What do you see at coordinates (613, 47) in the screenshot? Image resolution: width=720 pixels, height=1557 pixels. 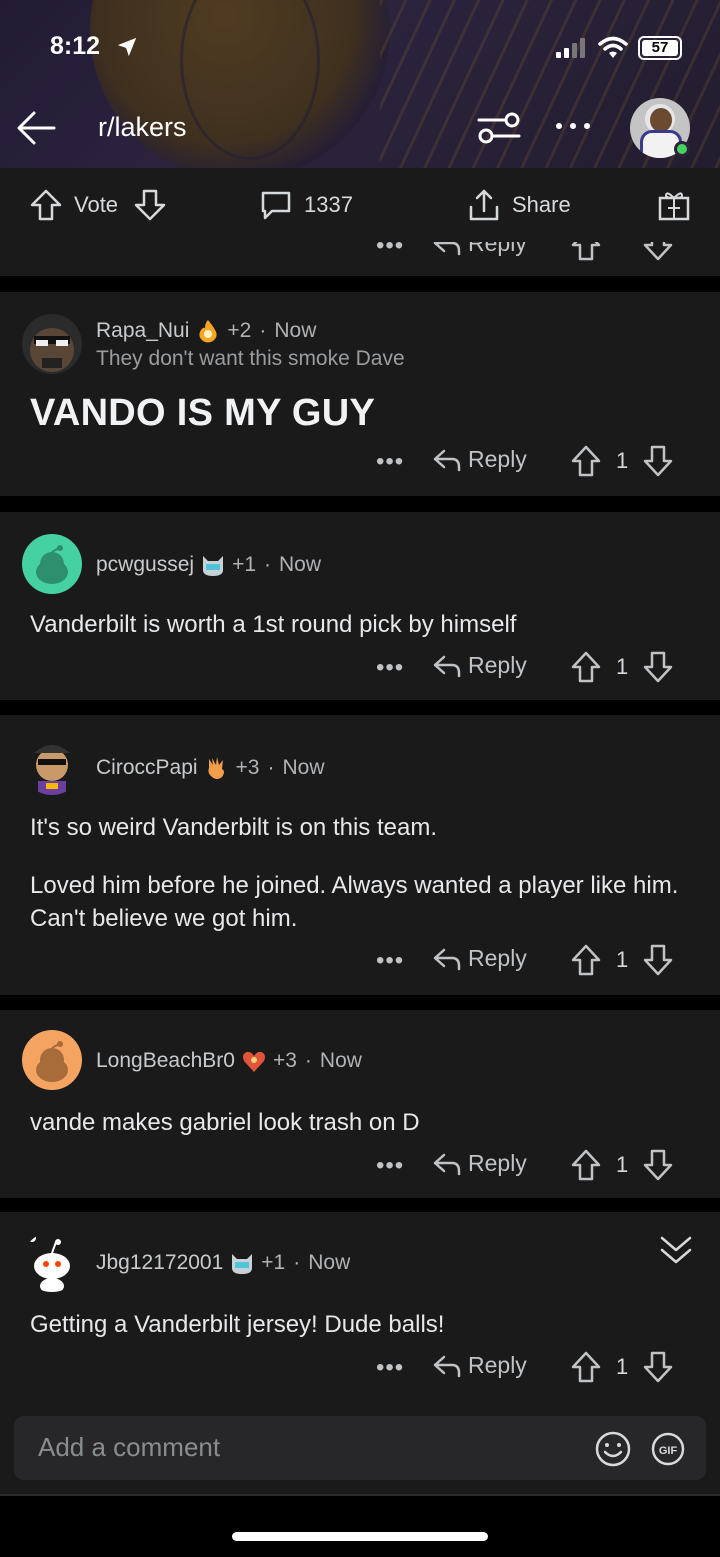 I see `wifi-icon` at bounding box center [613, 47].